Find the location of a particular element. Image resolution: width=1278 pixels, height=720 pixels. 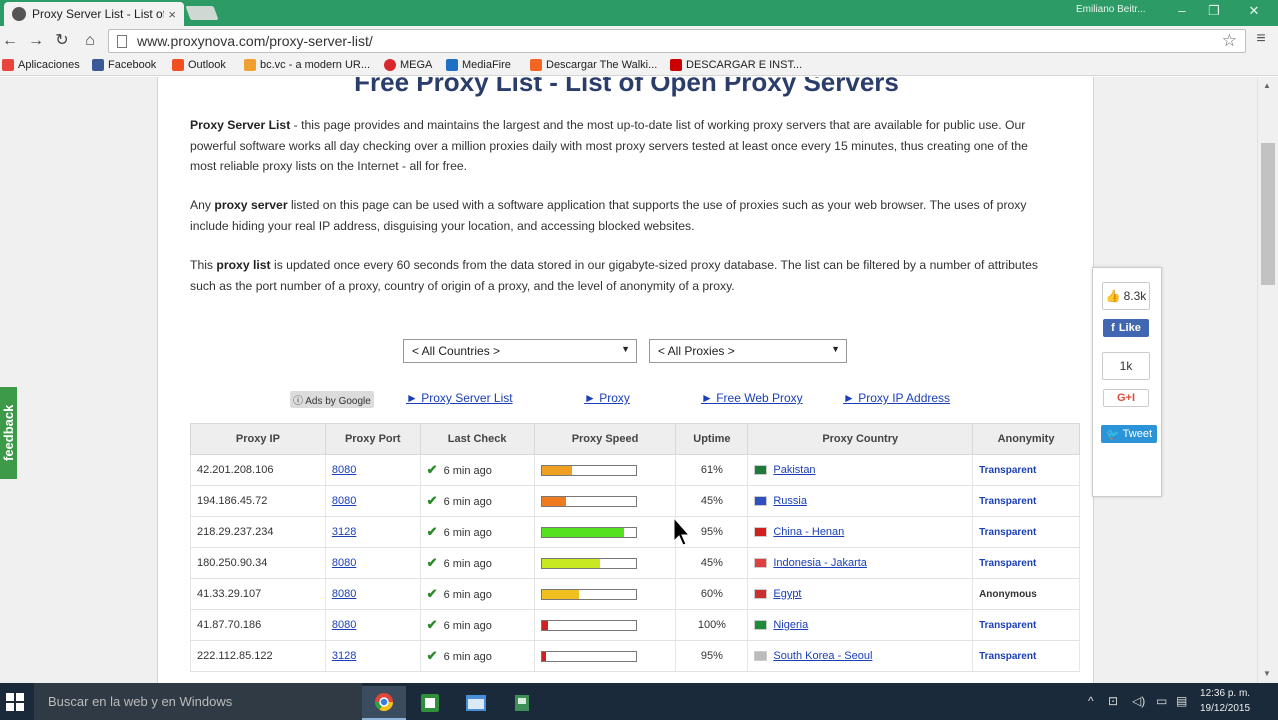

header-proxy-ip: Proxy IP is located at coordinates (258, 439).